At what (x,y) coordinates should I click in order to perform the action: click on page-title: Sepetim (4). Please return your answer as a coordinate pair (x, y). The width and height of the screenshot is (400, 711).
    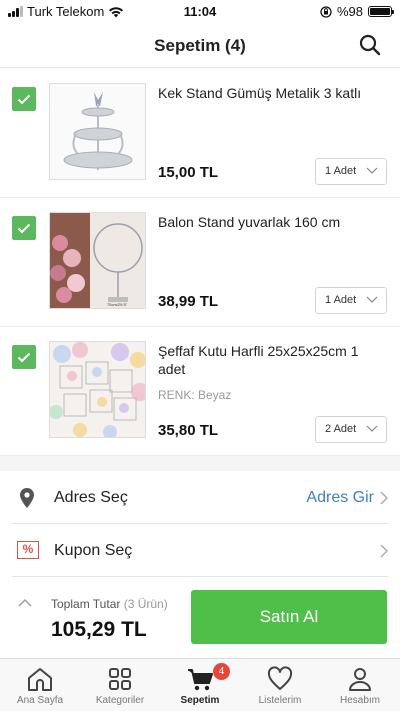
    Looking at the image, I should click on (200, 45).